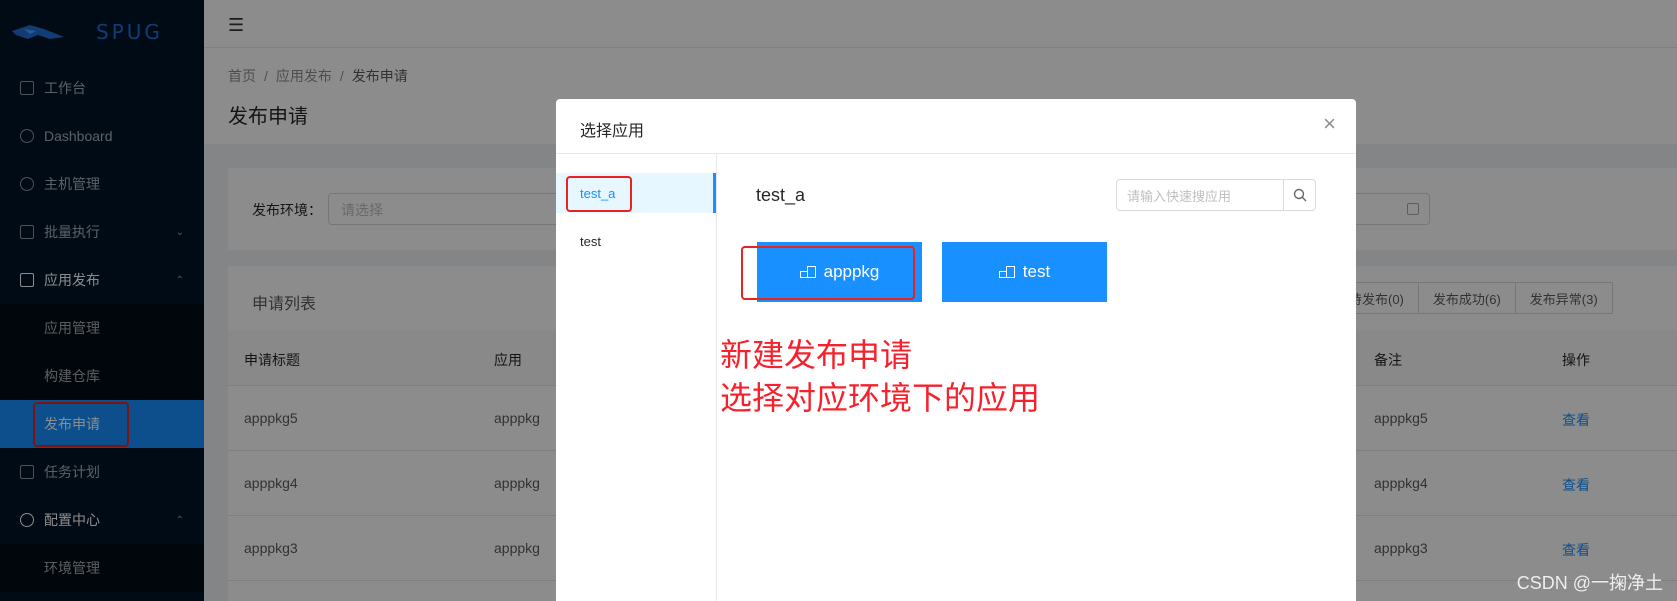 The image size is (1677, 601). I want to click on selected-env-title: test_a, so click(781, 195).